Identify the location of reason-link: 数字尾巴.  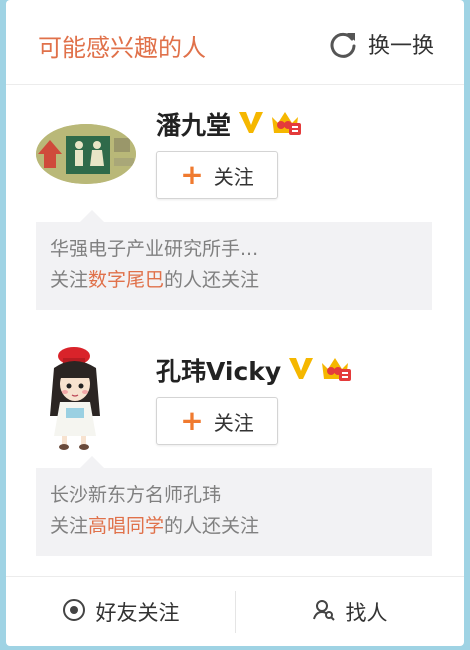
(126, 280).